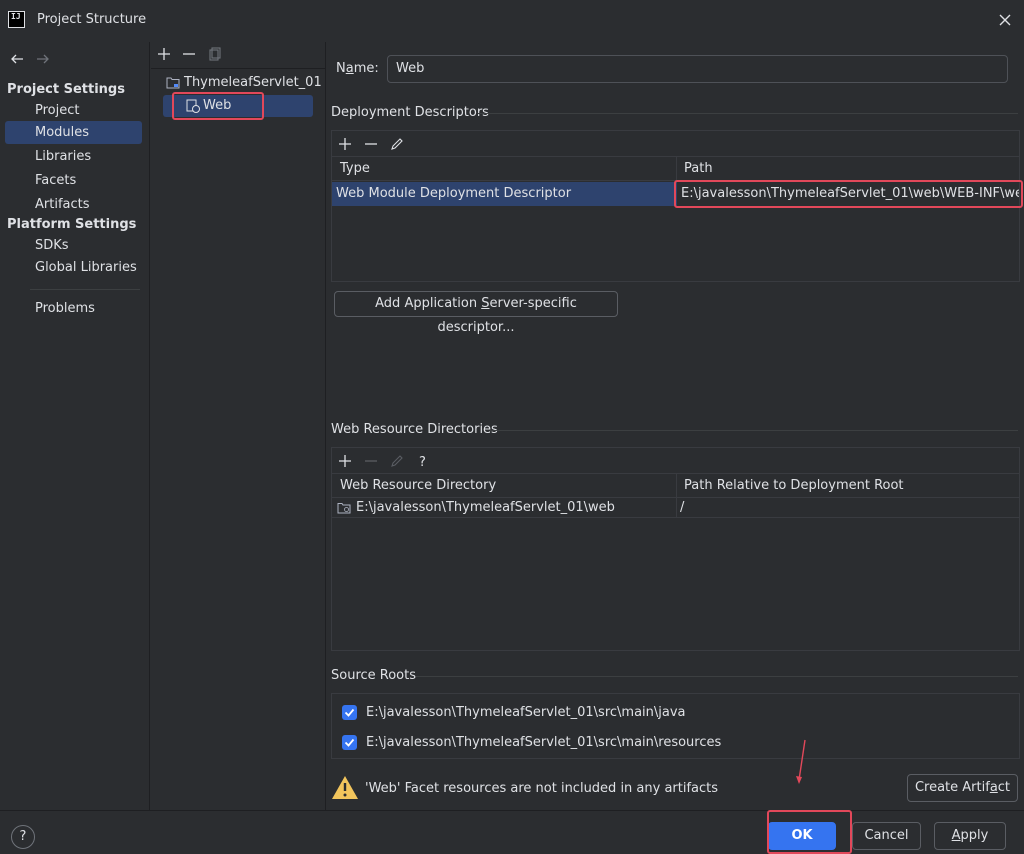 The height and width of the screenshot is (854, 1024). Describe the element at coordinates (357, 68) in the screenshot. I see `name-label: Name:` at that location.